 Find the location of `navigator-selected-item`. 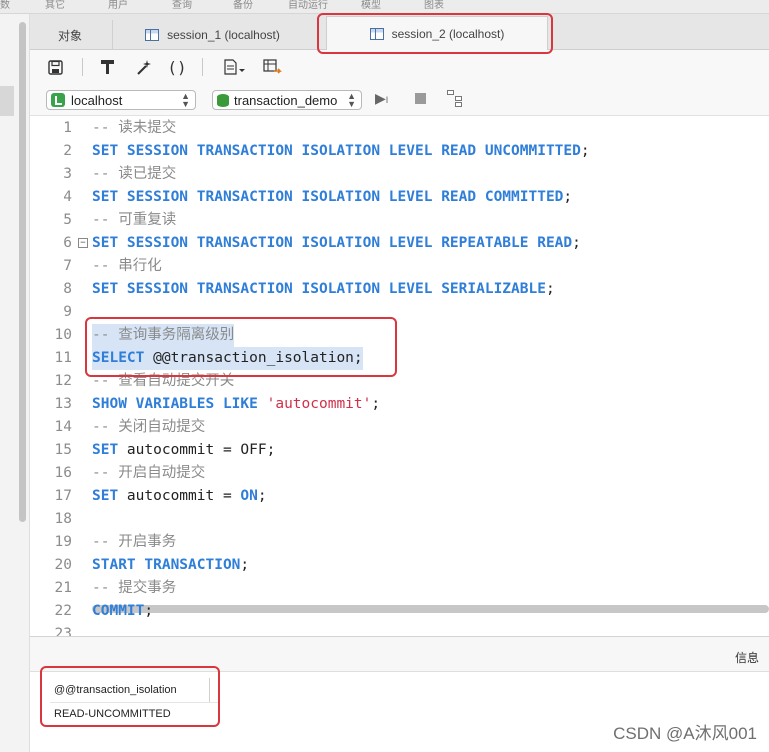

navigator-selected-item is located at coordinates (7, 101).